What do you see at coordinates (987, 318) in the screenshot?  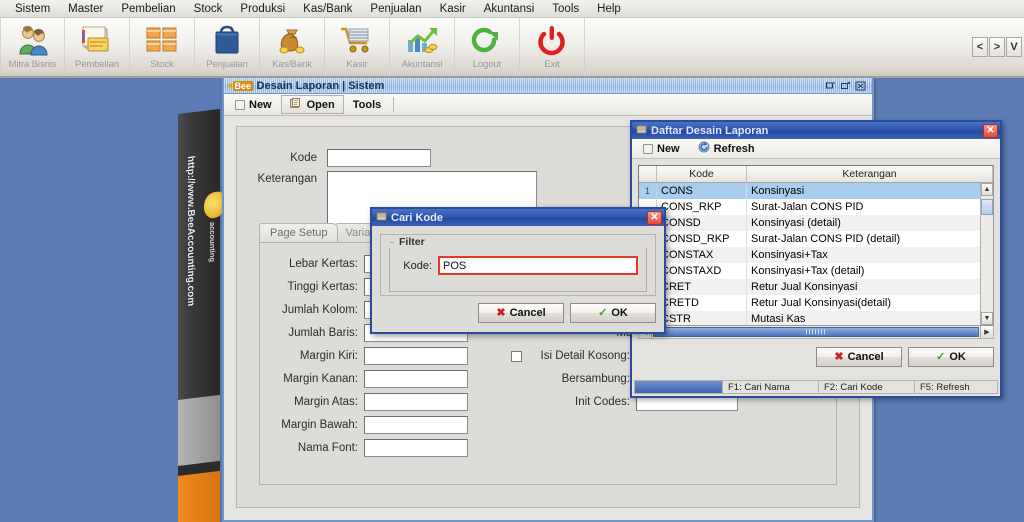 I see `scroll-down-icon: ▼` at bounding box center [987, 318].